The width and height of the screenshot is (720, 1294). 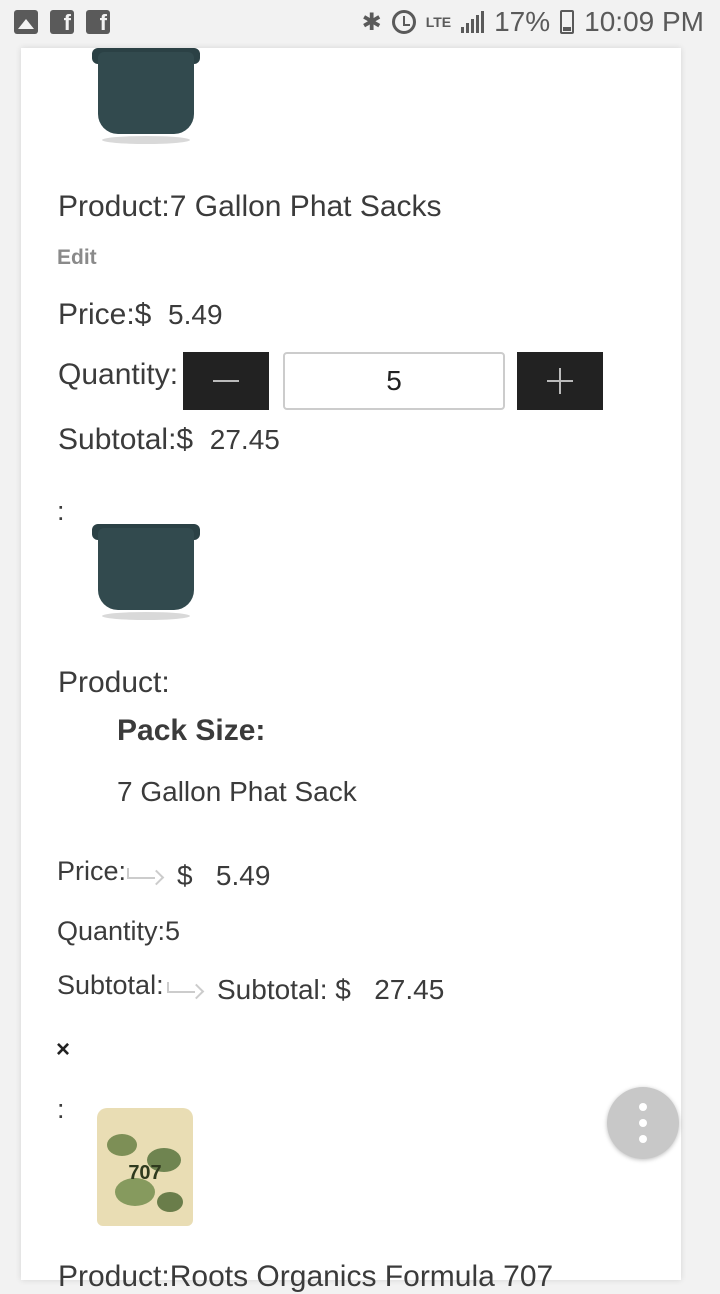 I want to click on battery-icon, so click(x=567, y=22).